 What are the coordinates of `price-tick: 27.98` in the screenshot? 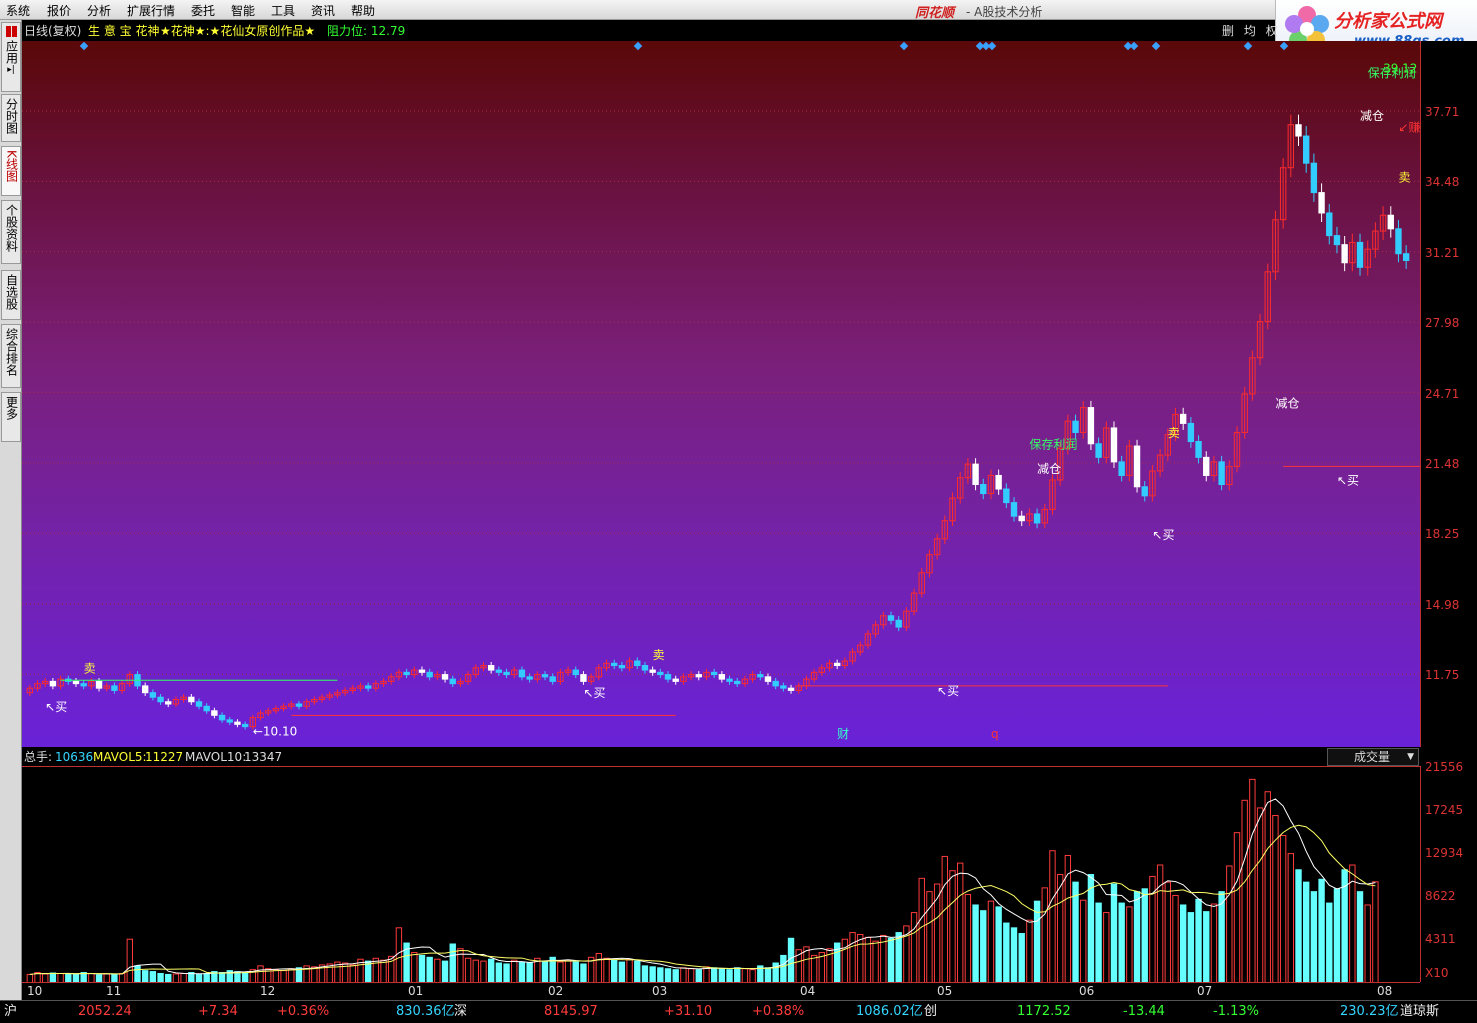 It's located at (1442, 323).